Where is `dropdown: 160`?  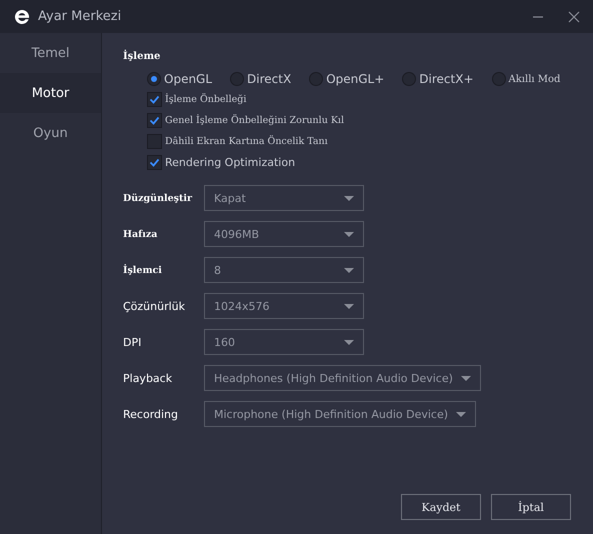 dropdown: 160 is located at coordinates (284, 342).